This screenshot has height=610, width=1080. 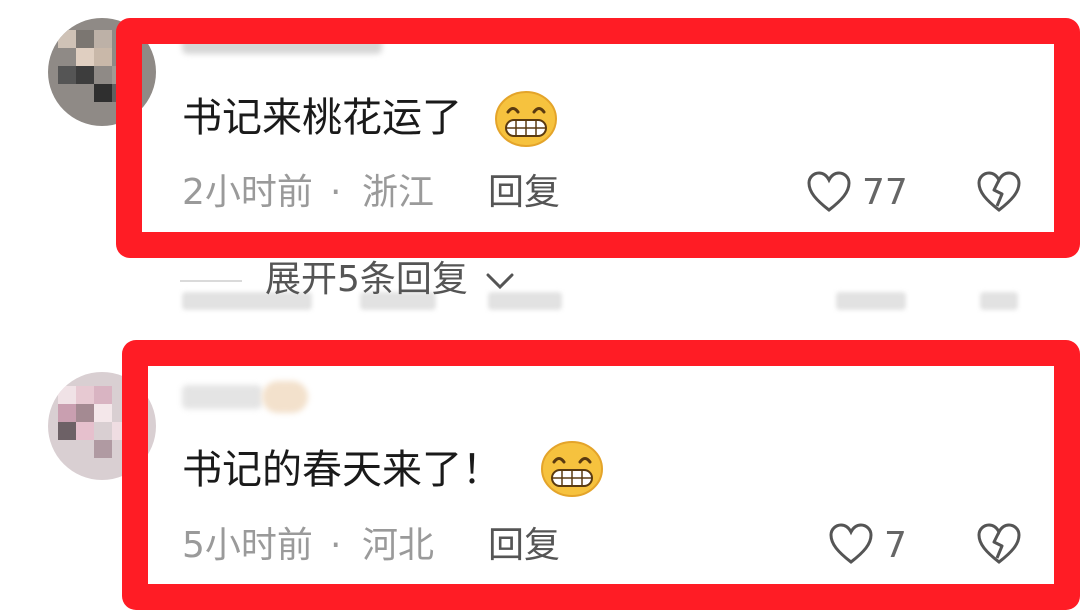 What do you see at coordinates (500, 281) in the screenshot?
I see `chevron-down-icon` at bounding box center [500, 281].